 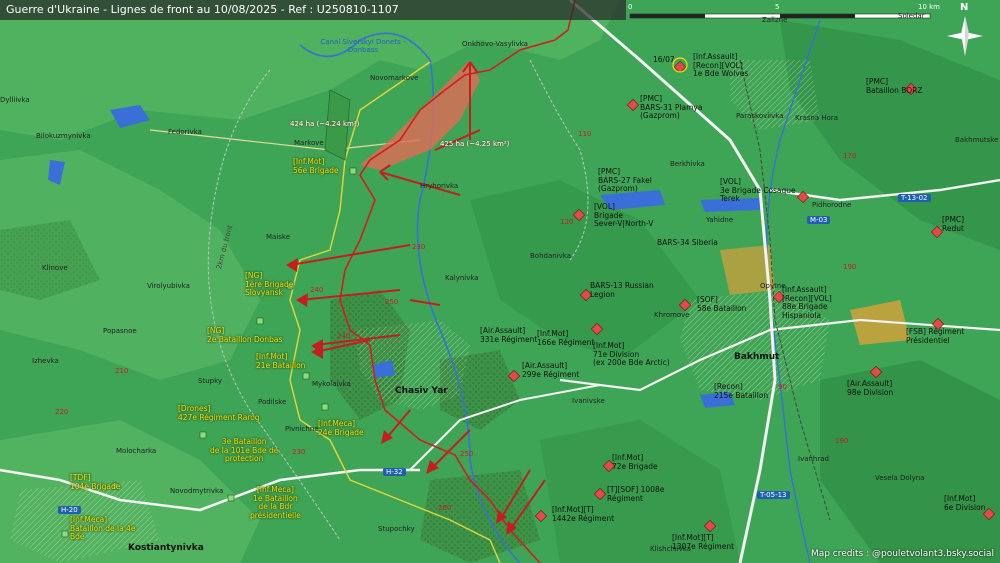 What do you see at coordinates (585, 134) in the screenshot?
I see `elevation-label: 110` at bounding box center [585, 134].